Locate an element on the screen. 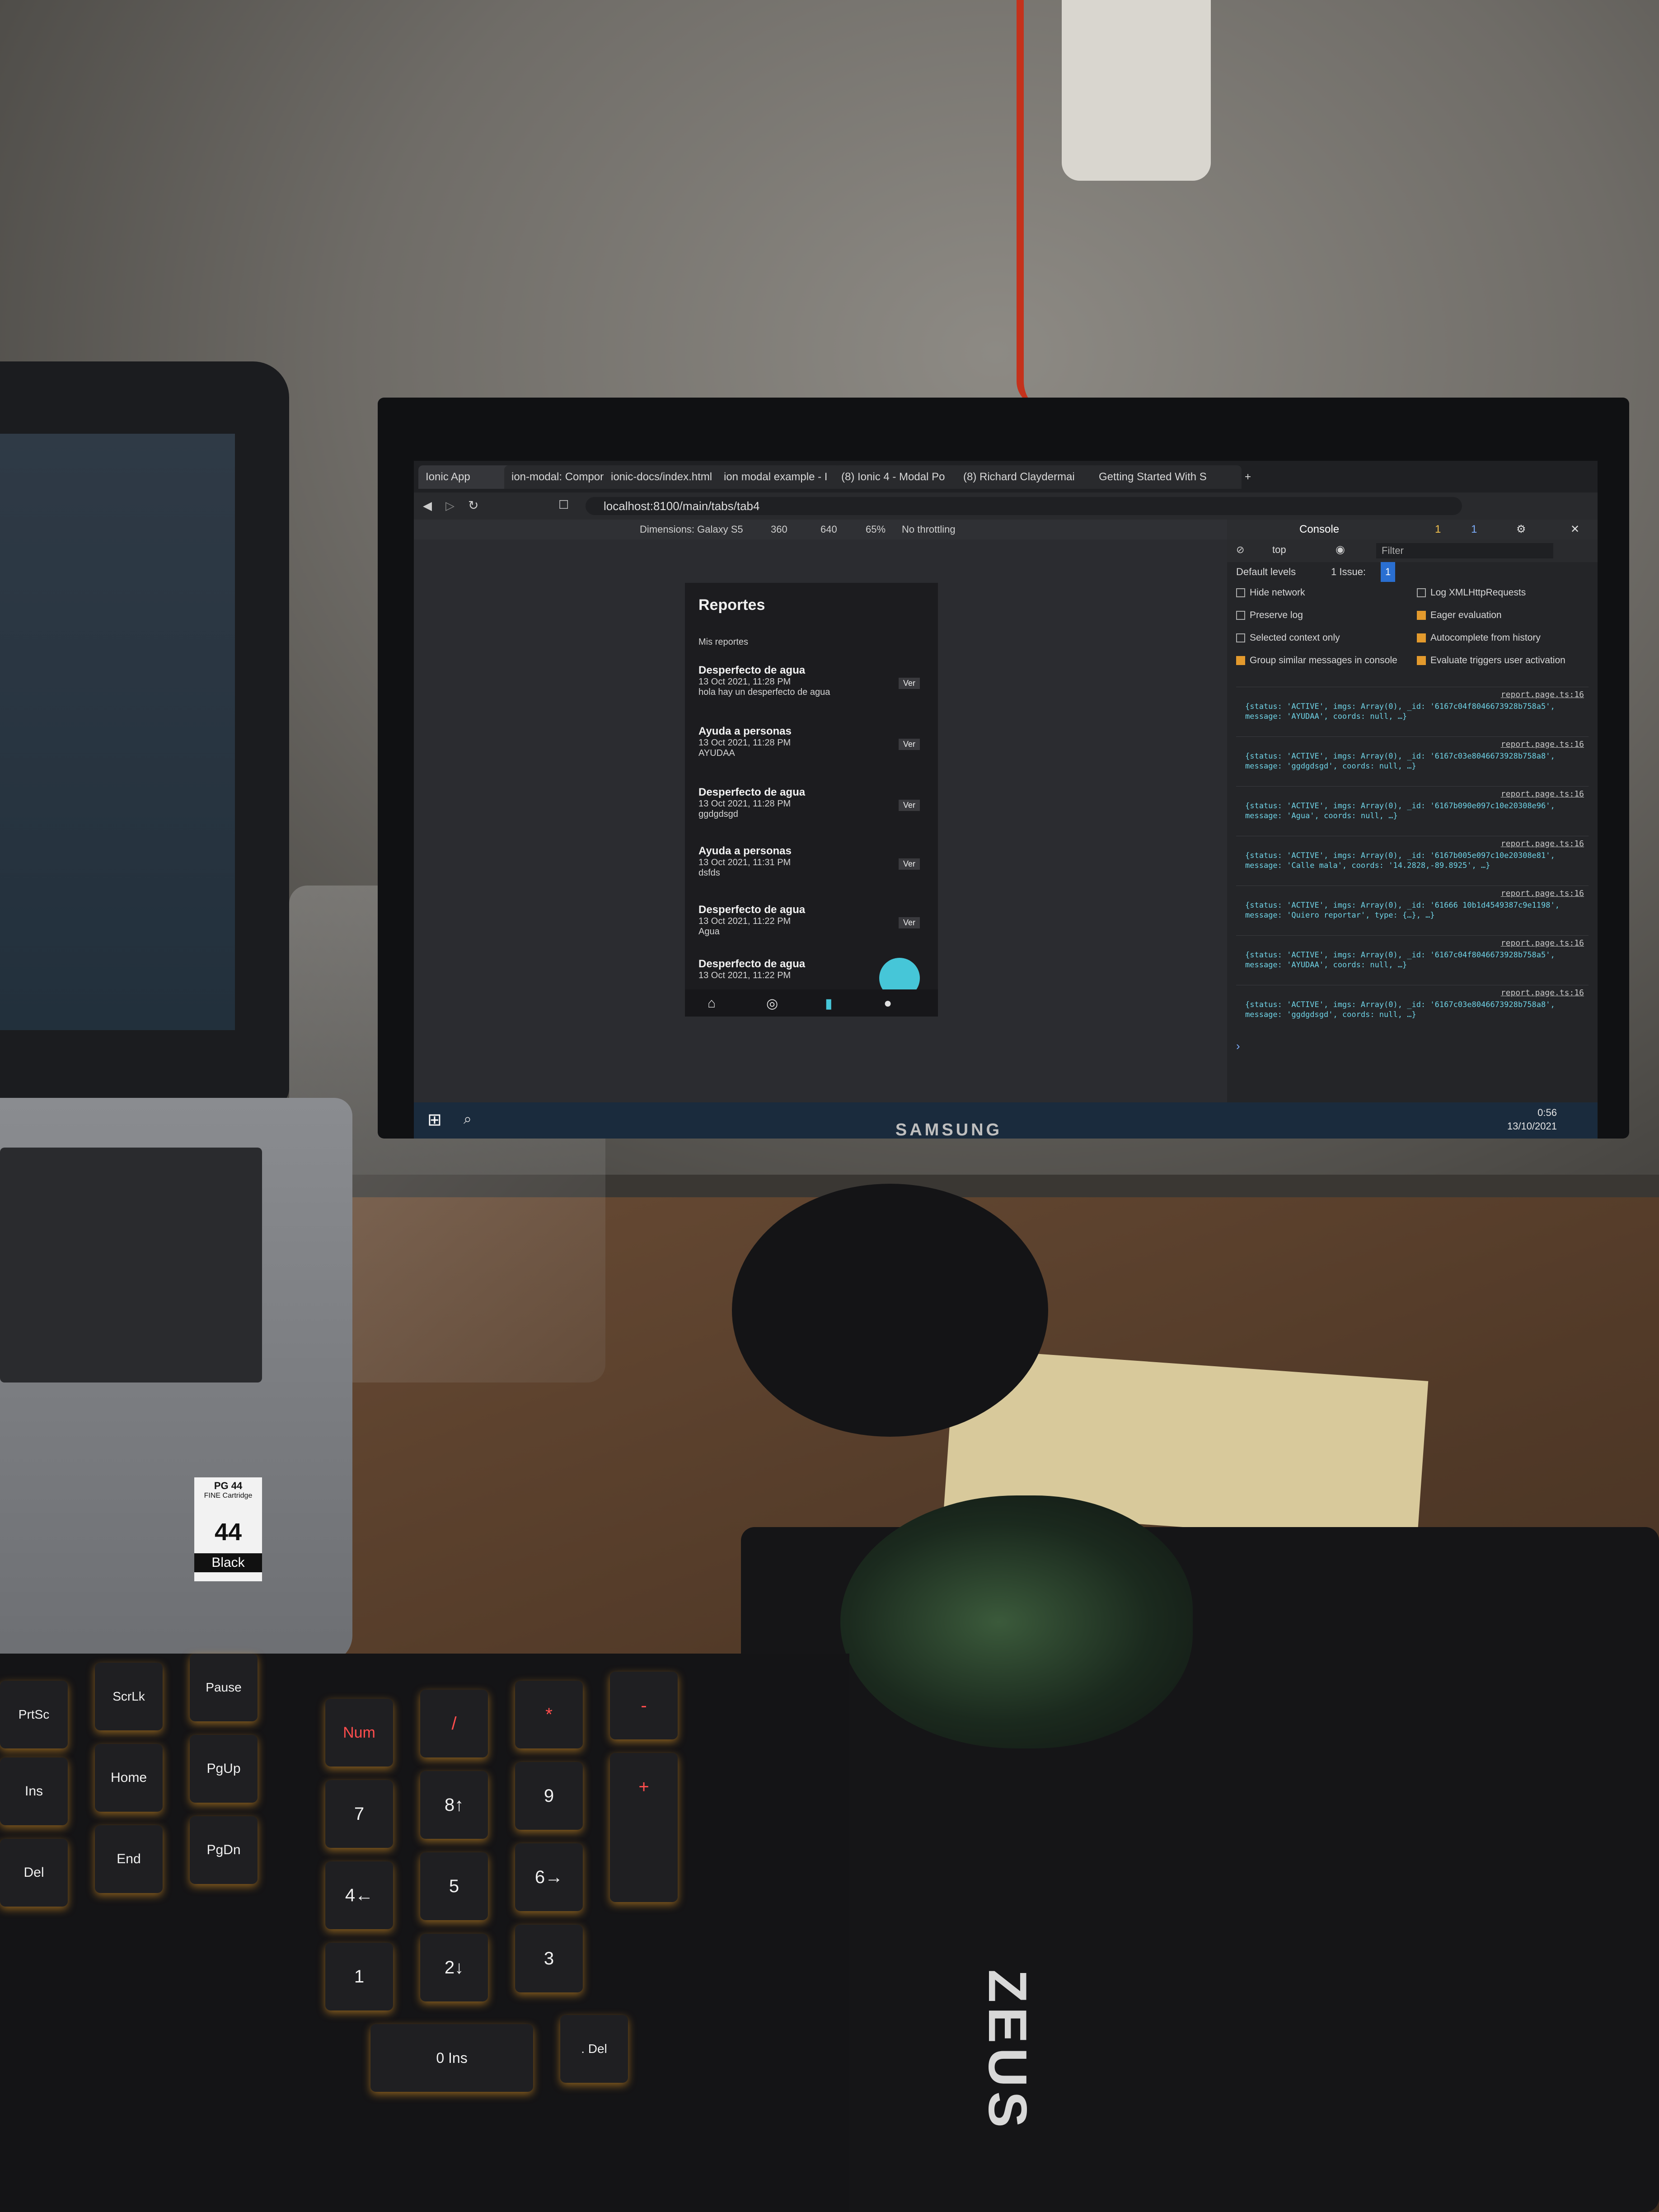 This screenshot has width=1659, height=2212. info-count: 1 is located at coordinates (1474, 529).